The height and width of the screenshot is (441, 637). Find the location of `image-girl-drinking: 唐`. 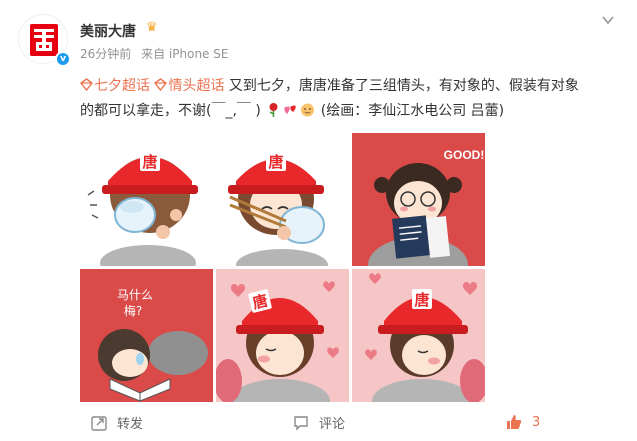

image-girl-drinking: 唐 is located at coordinates (282, 199).